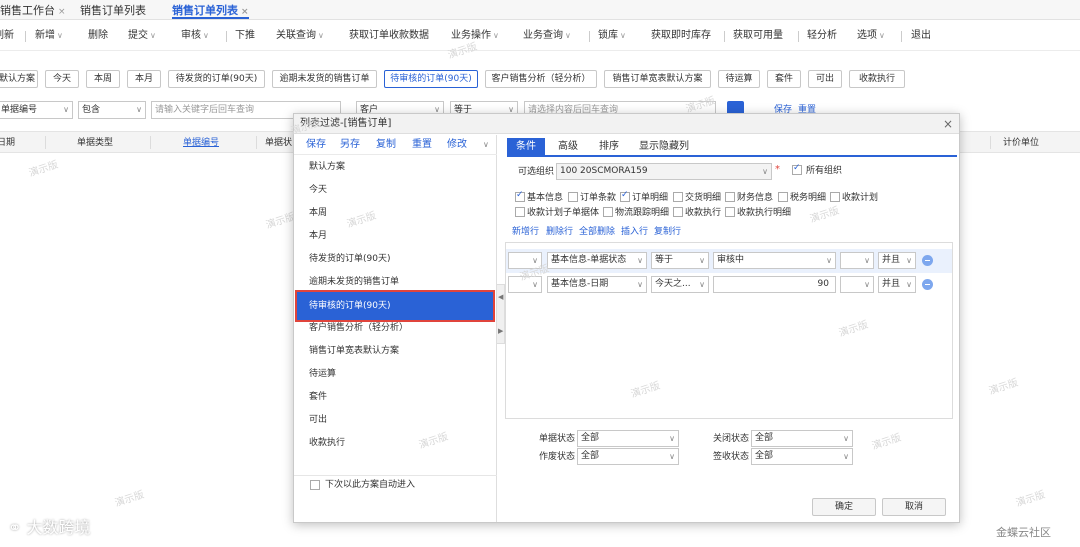 This screenshot has height=547, width=1080. I want to click on save-scheme-button: 保存, so click(316, 145).